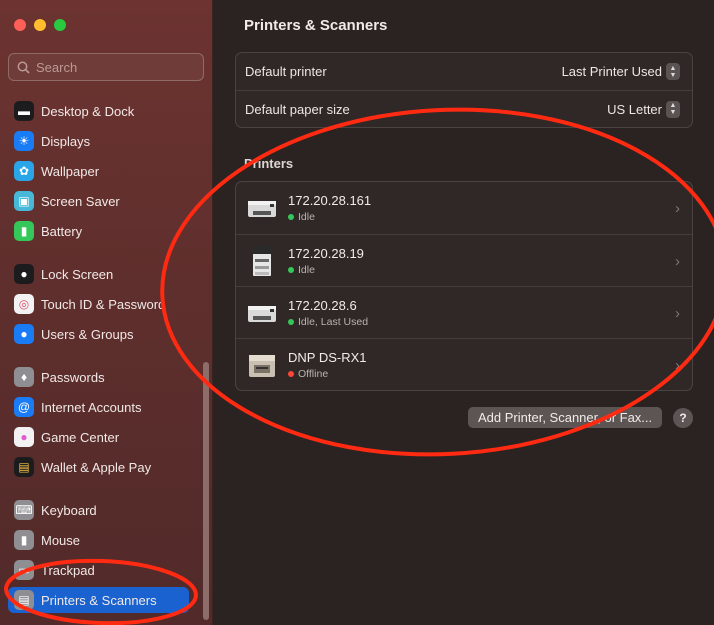  Describe the element at coordinates (24, 377) in the screenshot. I see `key-icon: ♦` at that location.